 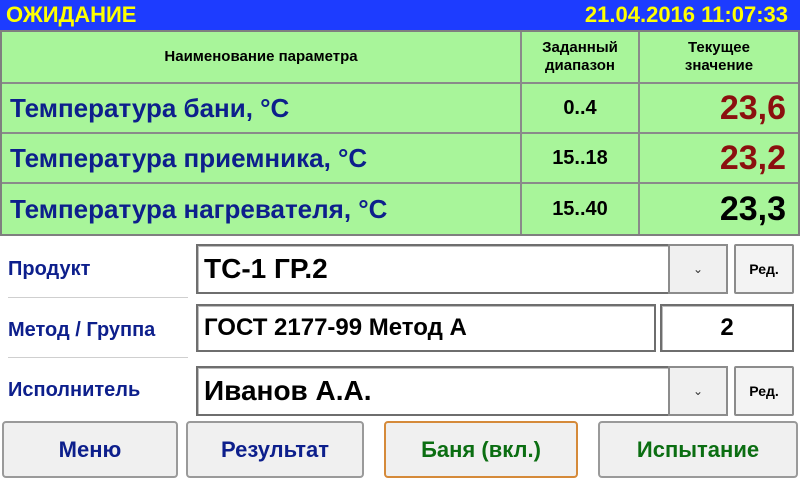 What do you see at coordinates (764, 269) in the screenshot?
I see `product-edit-button: Ред.` at bounding box center [764, 269].